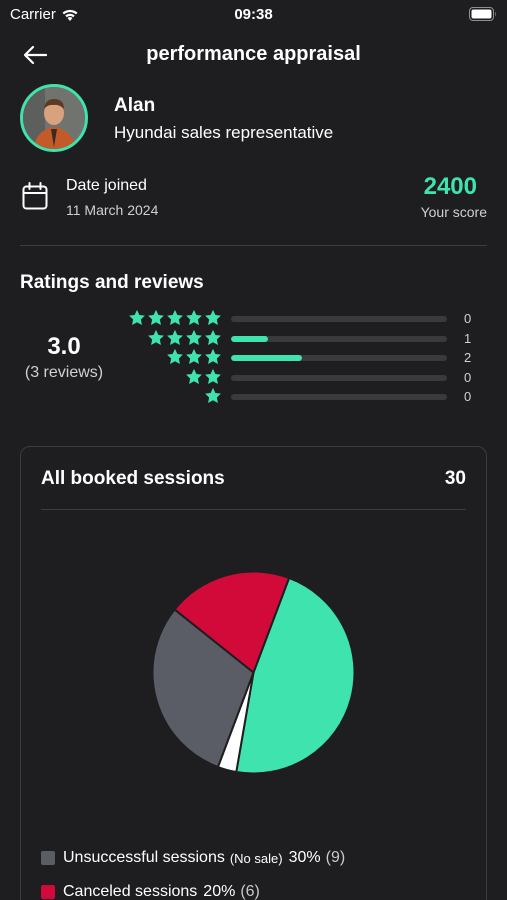  What do you see at coordinates (133, 478) in the screenshot?
I see `sessions-title: All booked sessions` at bounding box center [133, 478].